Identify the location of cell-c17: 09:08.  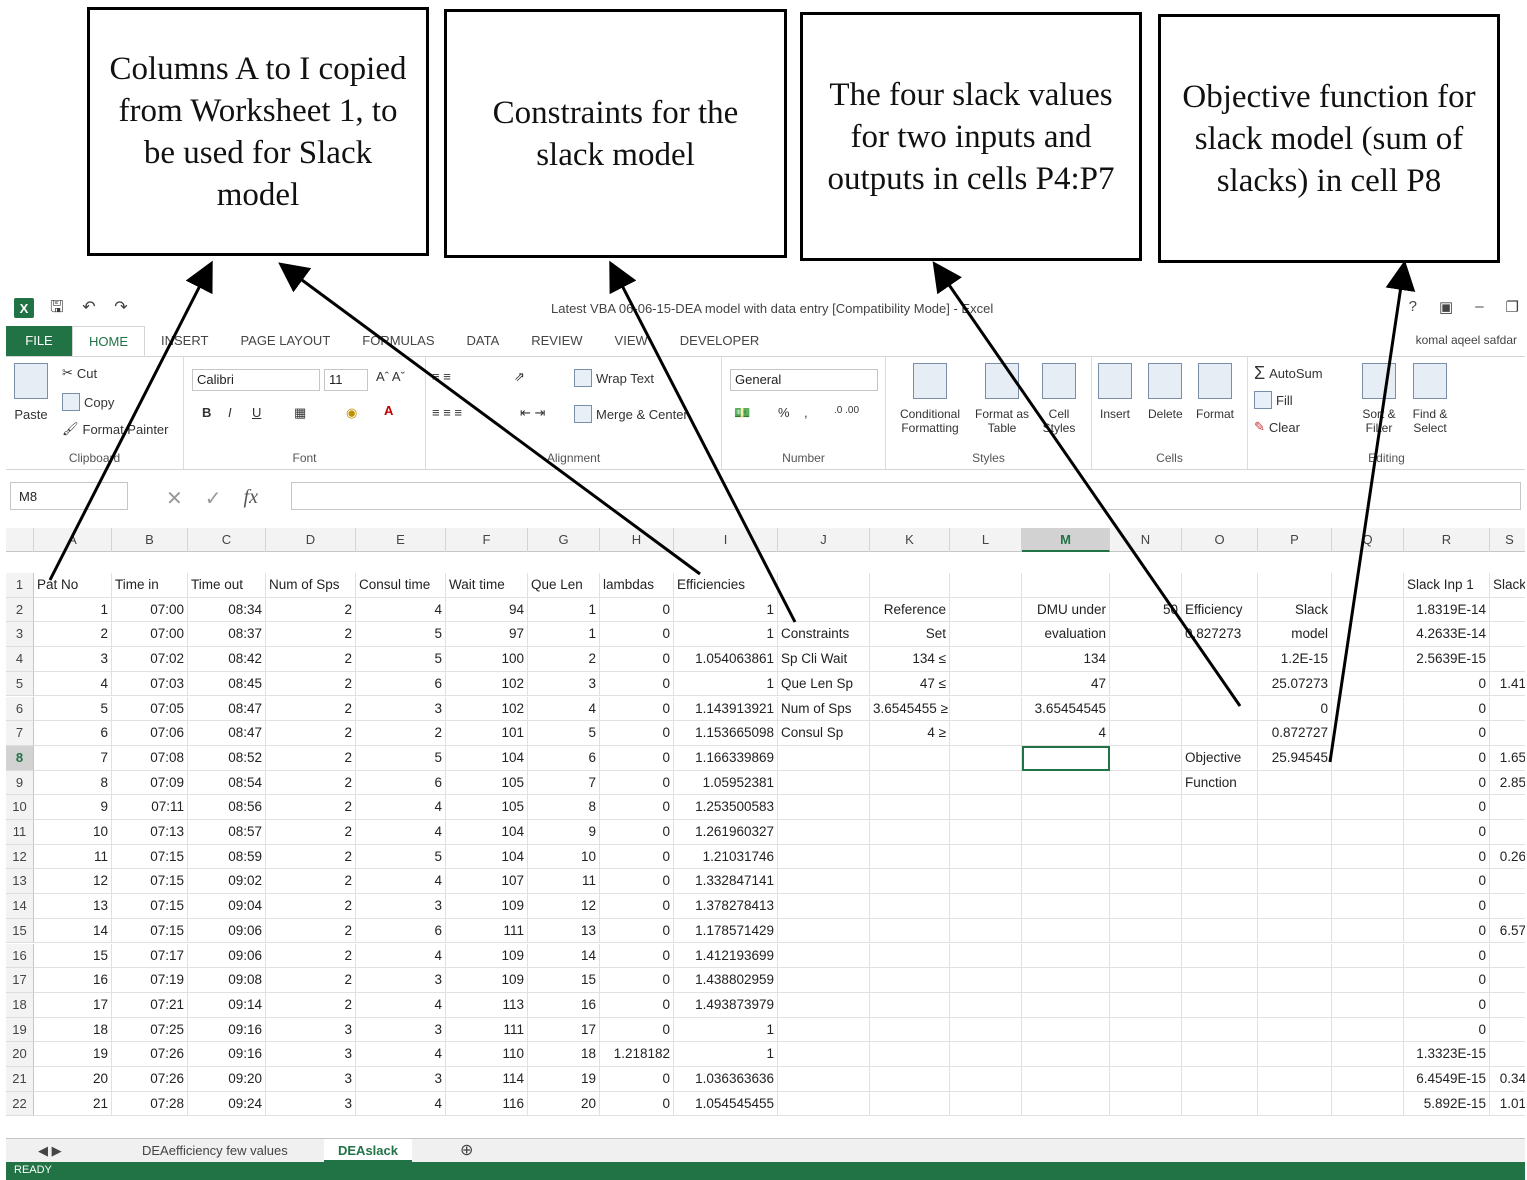
(227, 980).